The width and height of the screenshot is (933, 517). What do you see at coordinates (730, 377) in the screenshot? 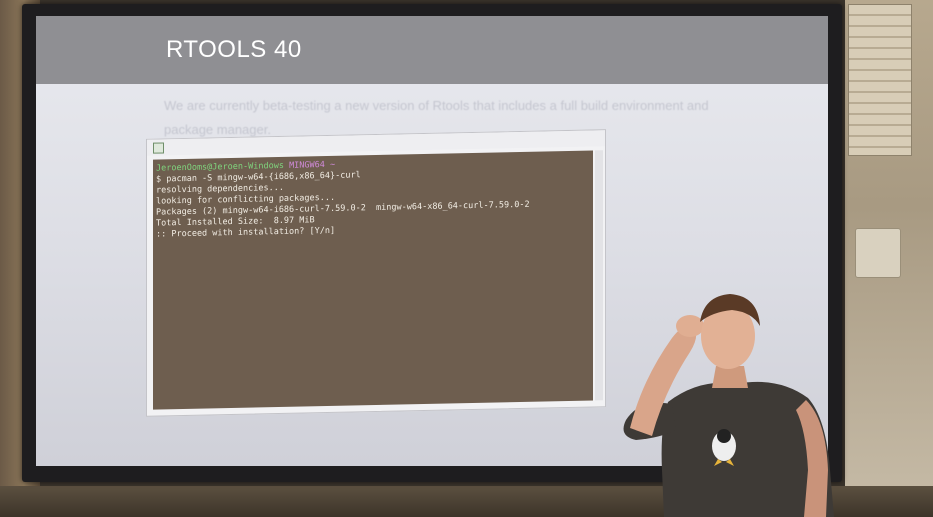
I see `presenter-neck` at bounding box center [730, 377].